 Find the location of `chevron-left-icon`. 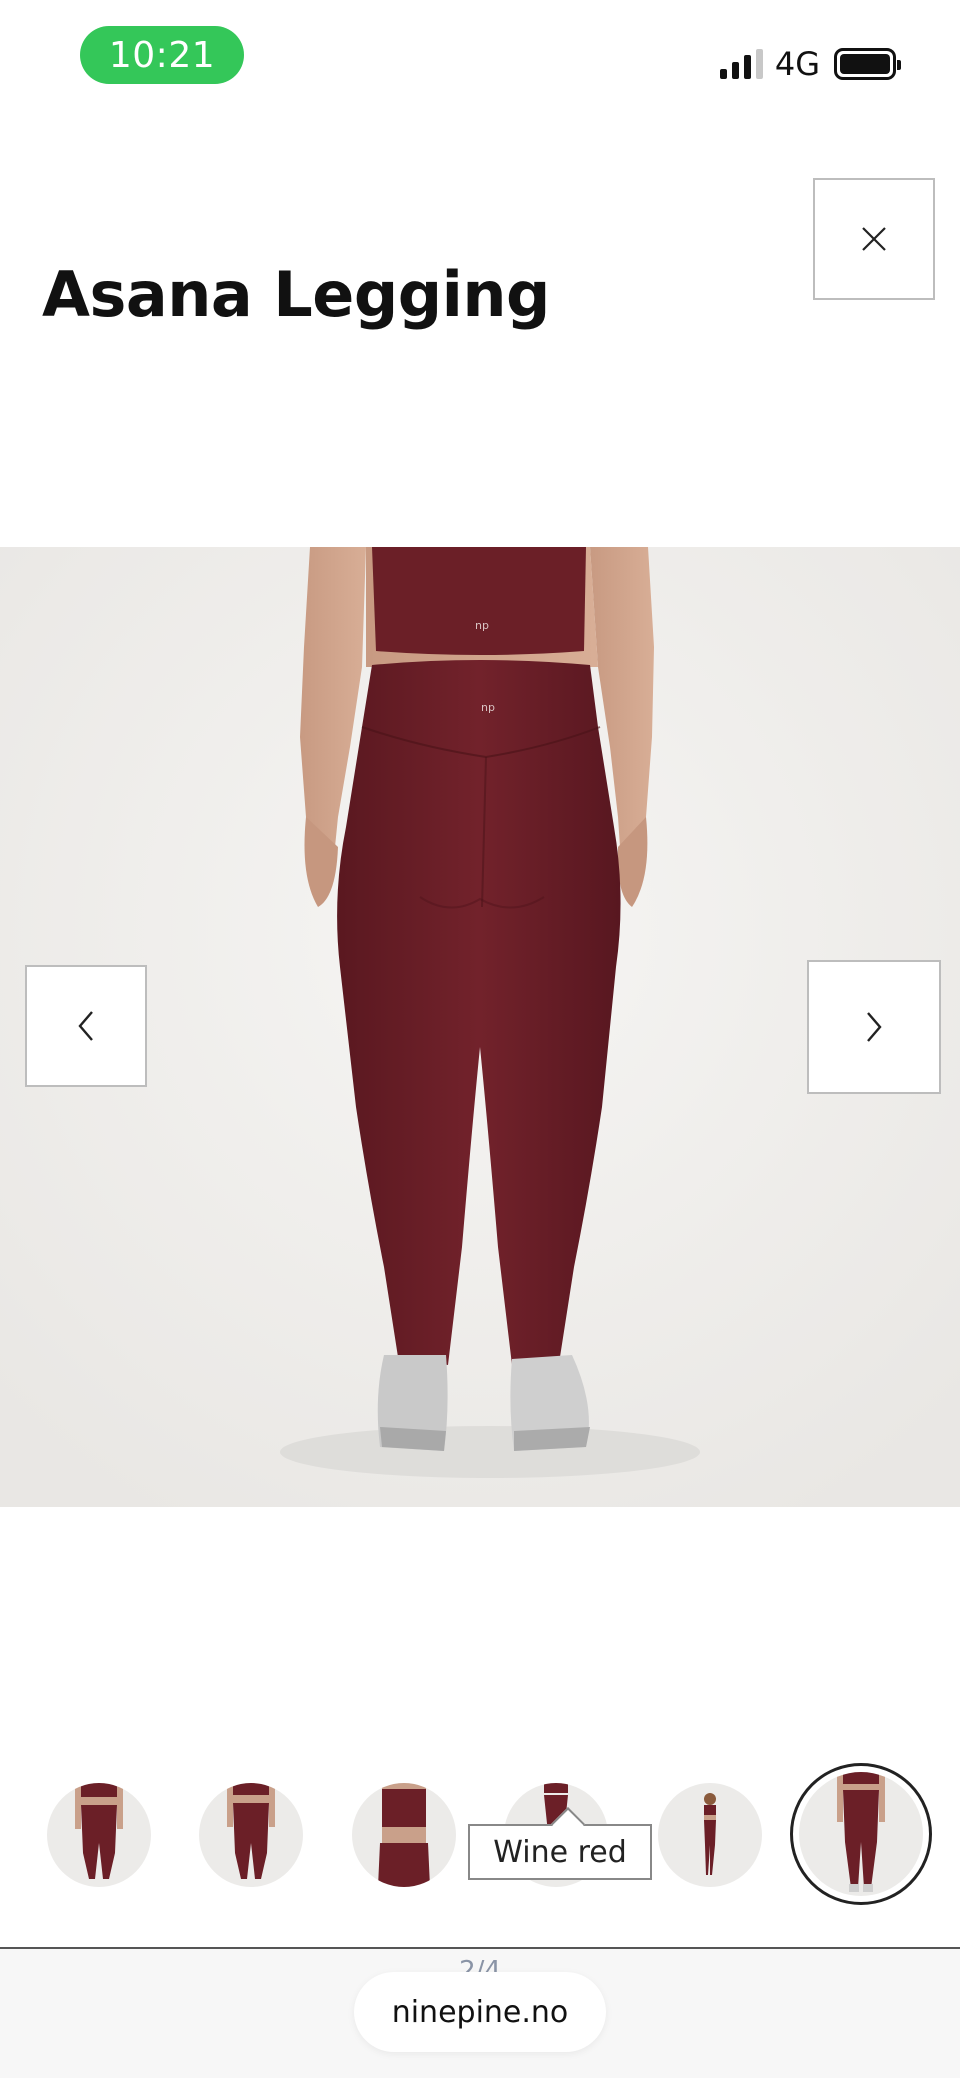

chevron-left-icon is located at coordinates (85, 1026).